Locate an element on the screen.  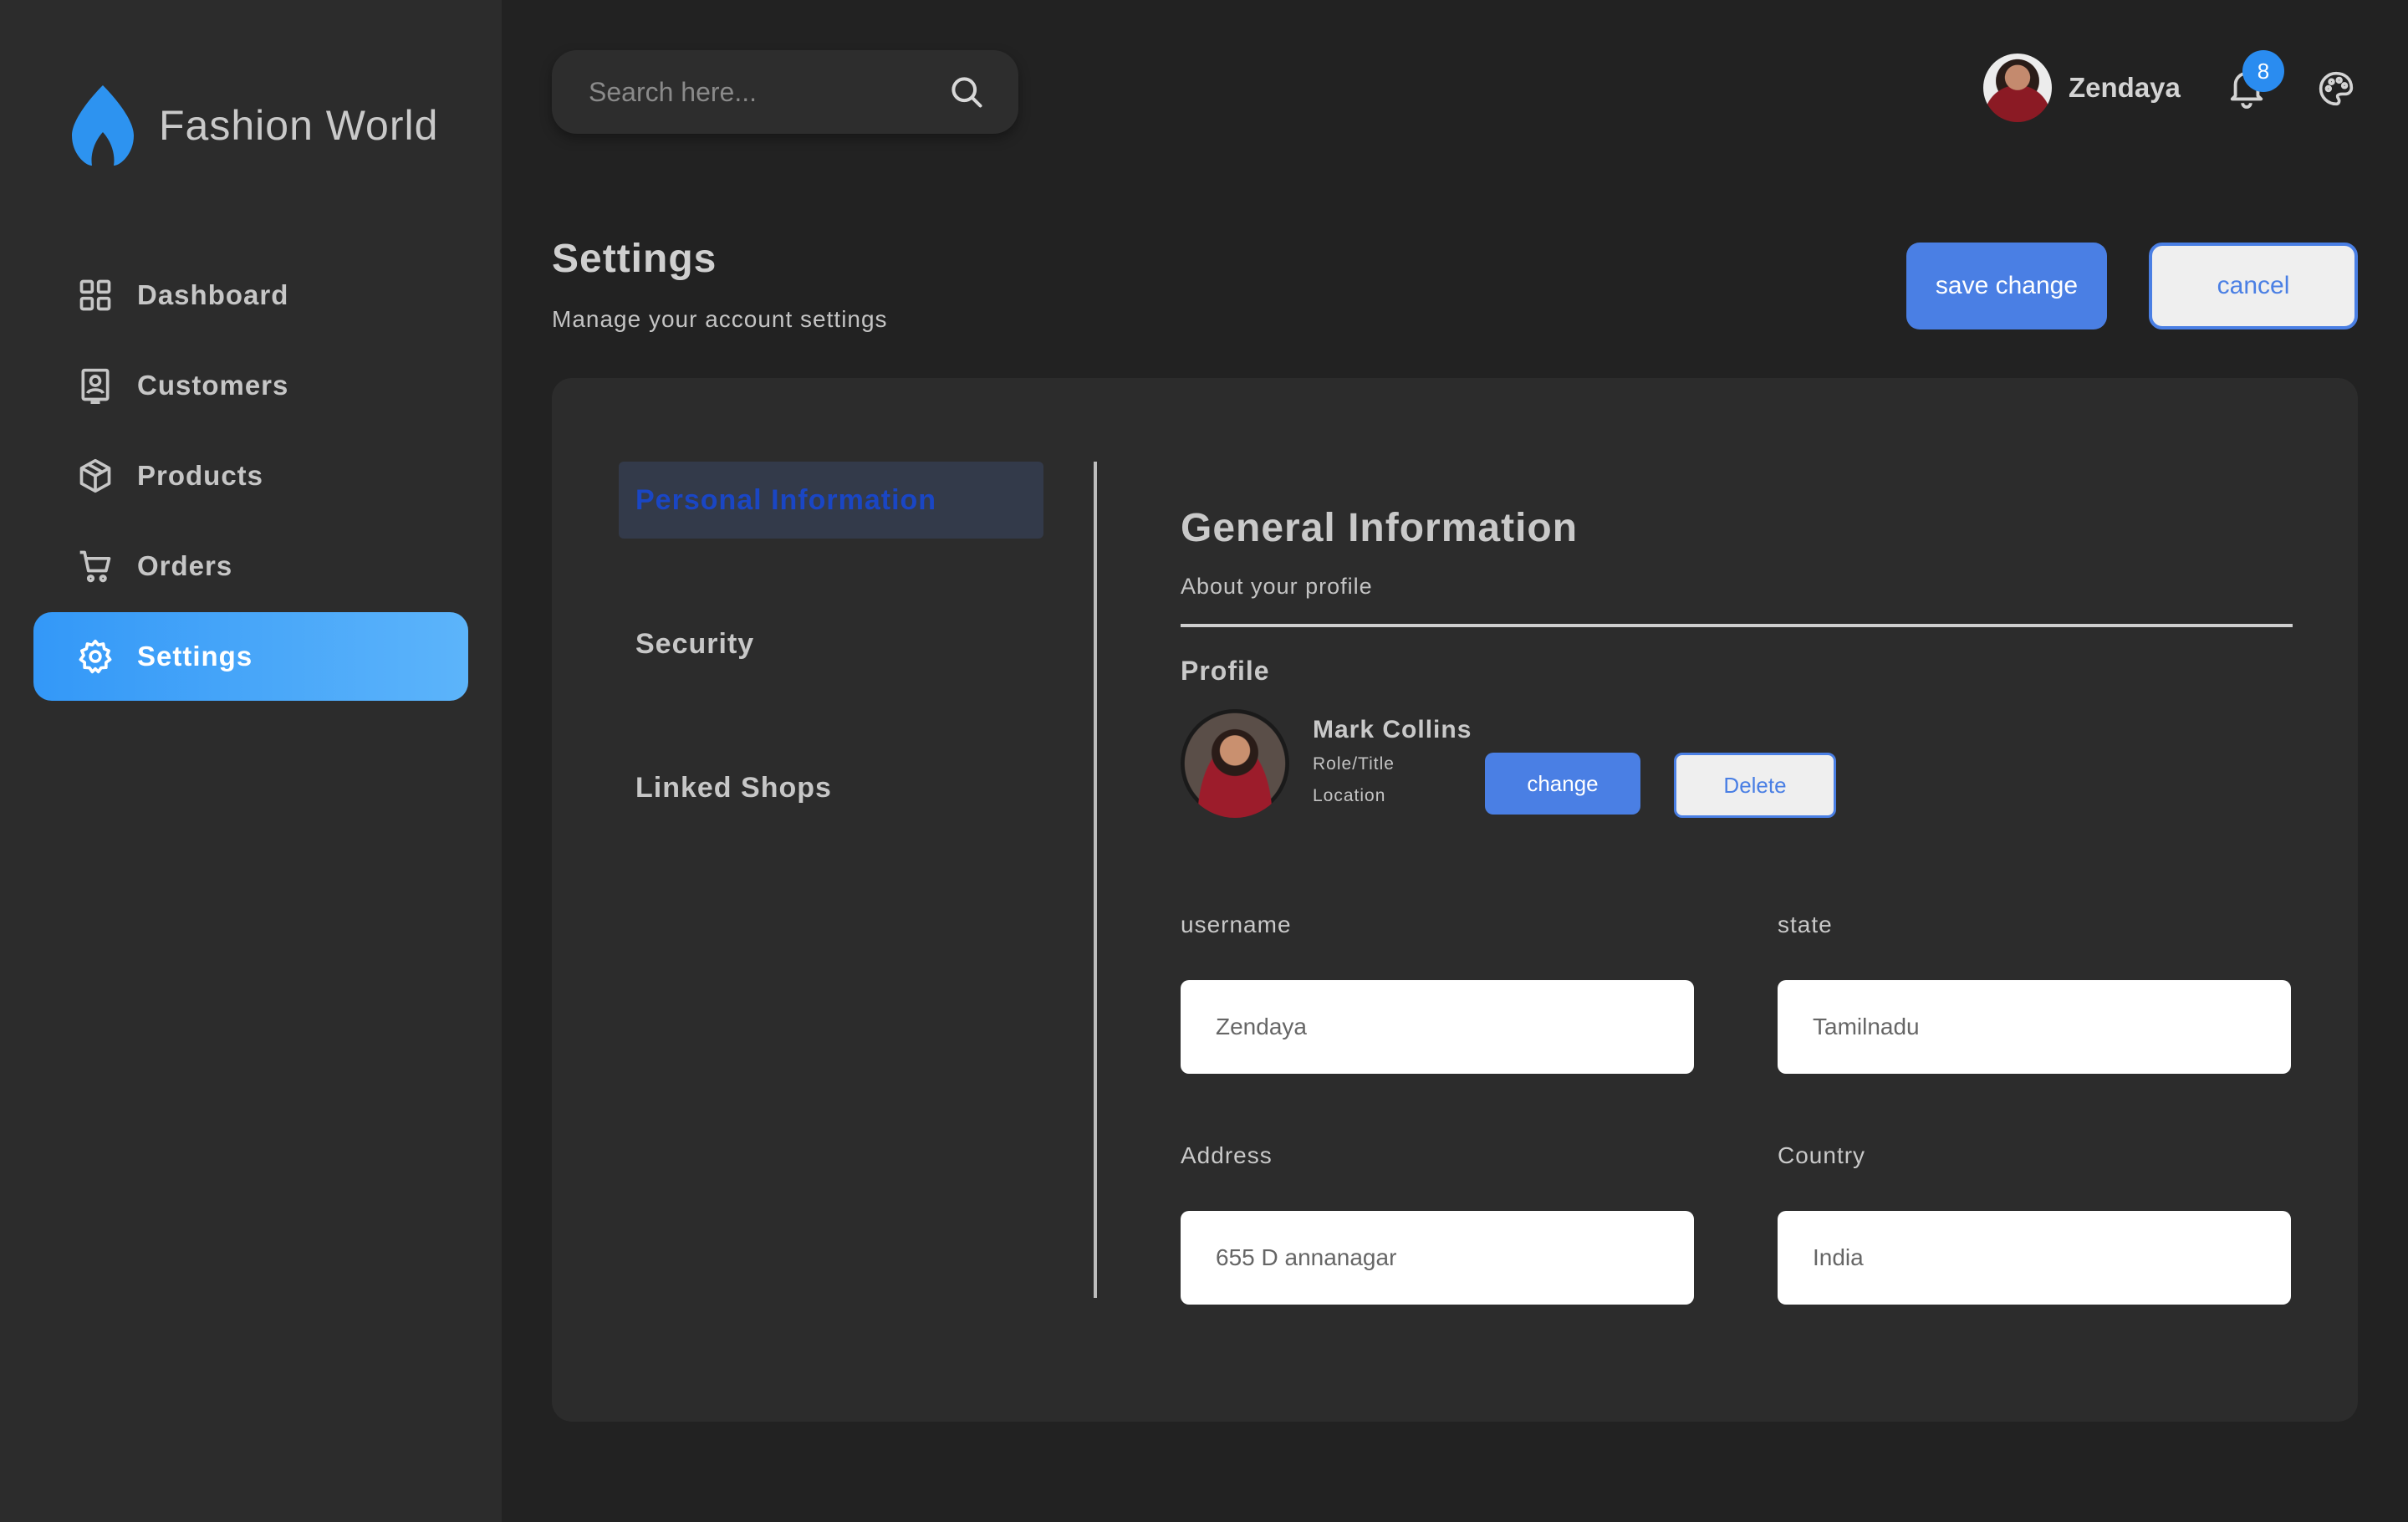
state-field is located at coordinates (2035, 1027).